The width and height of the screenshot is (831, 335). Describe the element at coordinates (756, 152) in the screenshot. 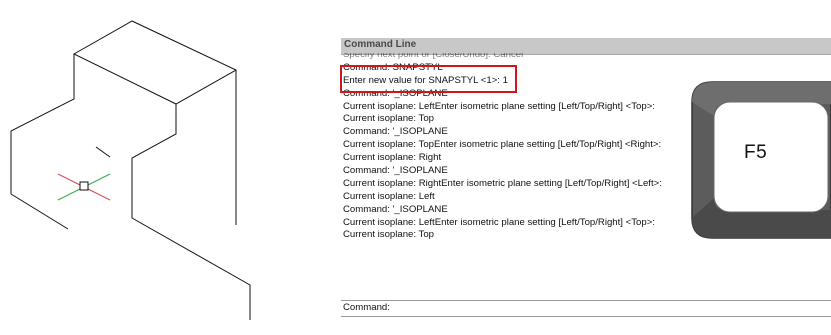

I see `f5-key-label: F5` at that location.